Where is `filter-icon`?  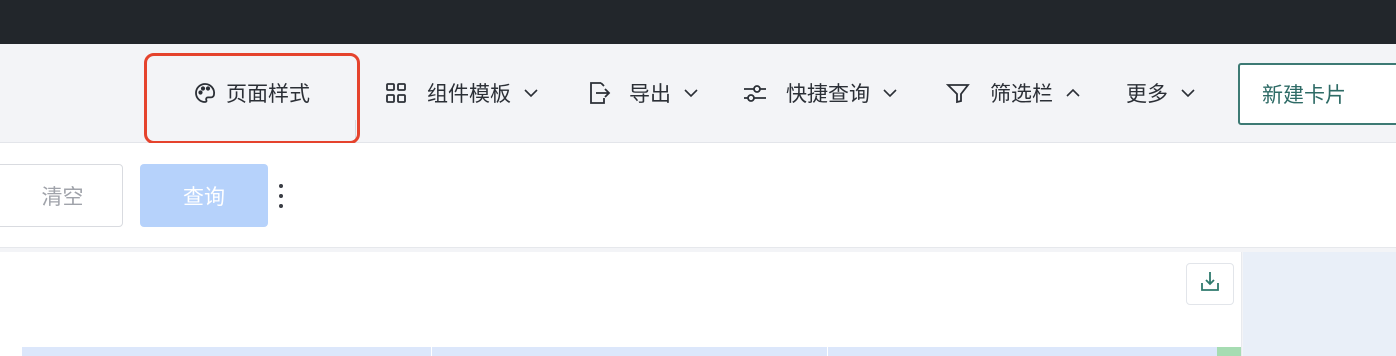
filter-icon is located at coordinates (958, 93).